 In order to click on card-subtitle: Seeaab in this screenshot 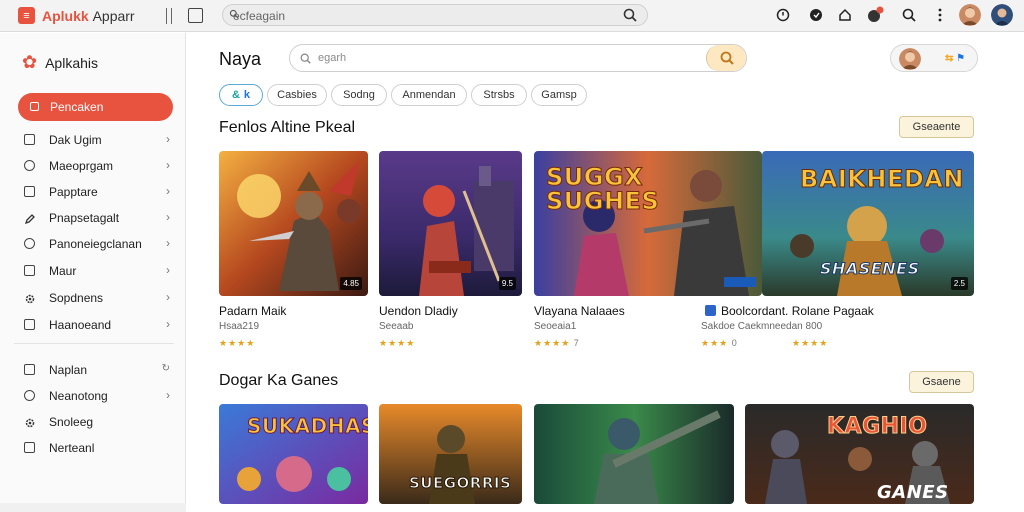, I will do `click(396, 326)`.